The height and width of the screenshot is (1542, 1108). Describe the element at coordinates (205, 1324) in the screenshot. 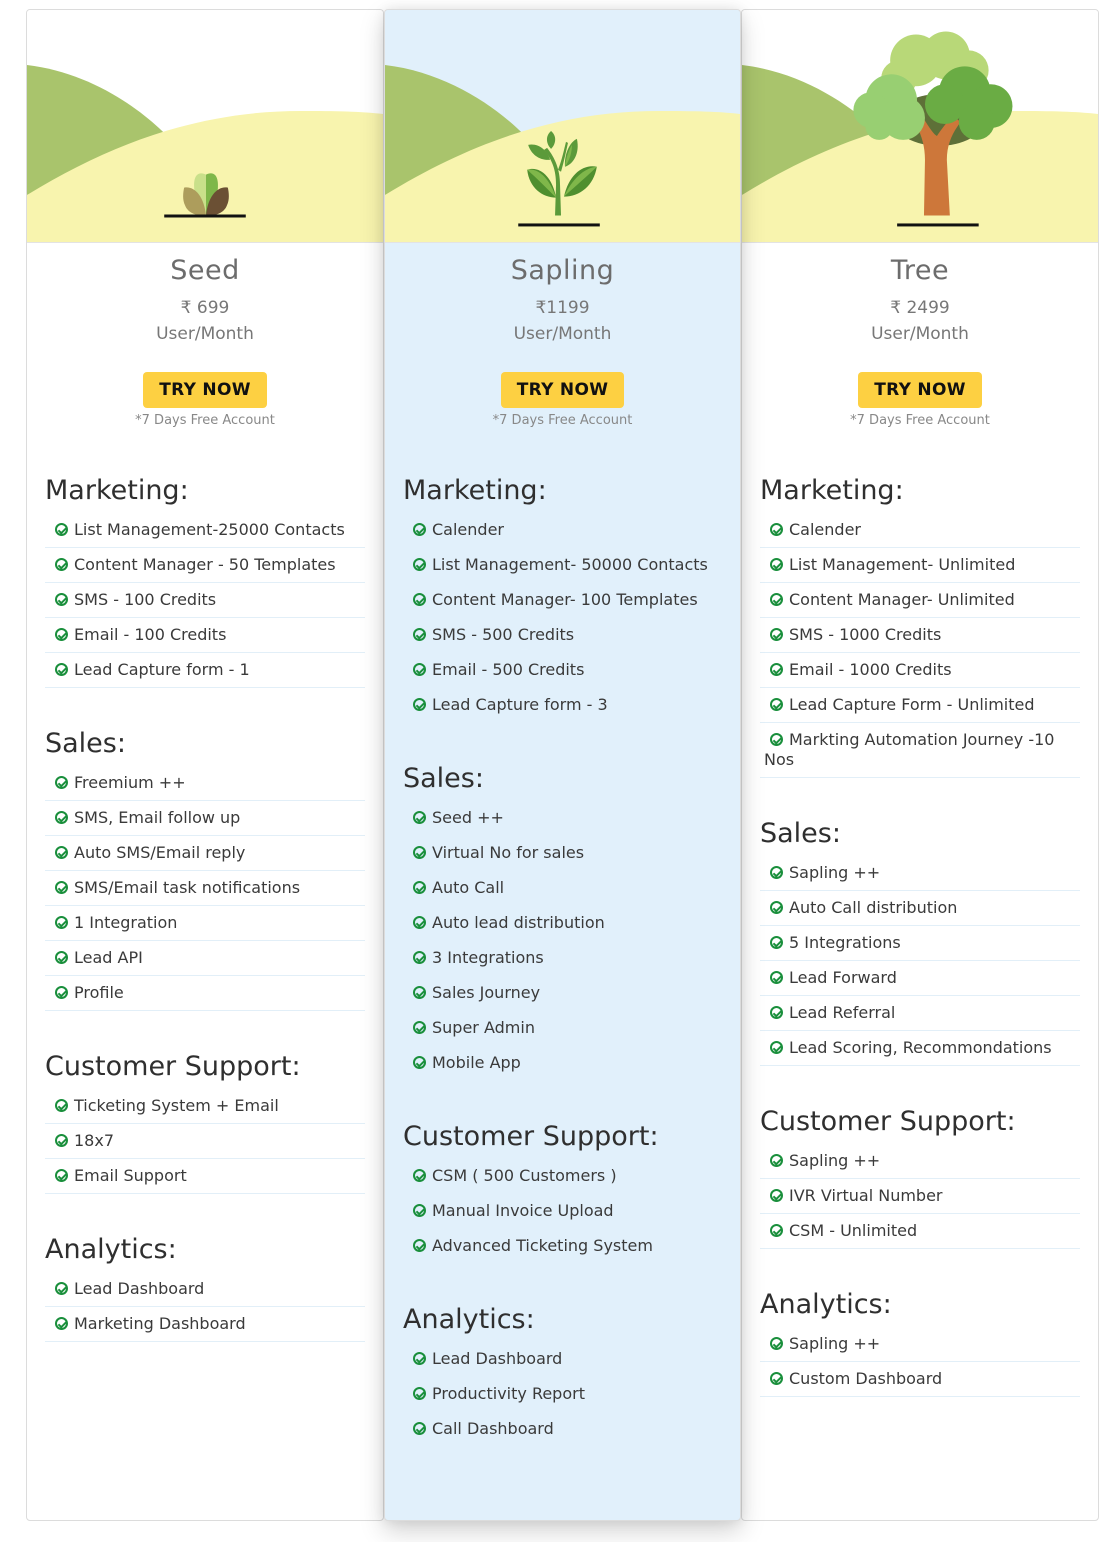

I see `feature-item: Marketing Dashboard` at that location.